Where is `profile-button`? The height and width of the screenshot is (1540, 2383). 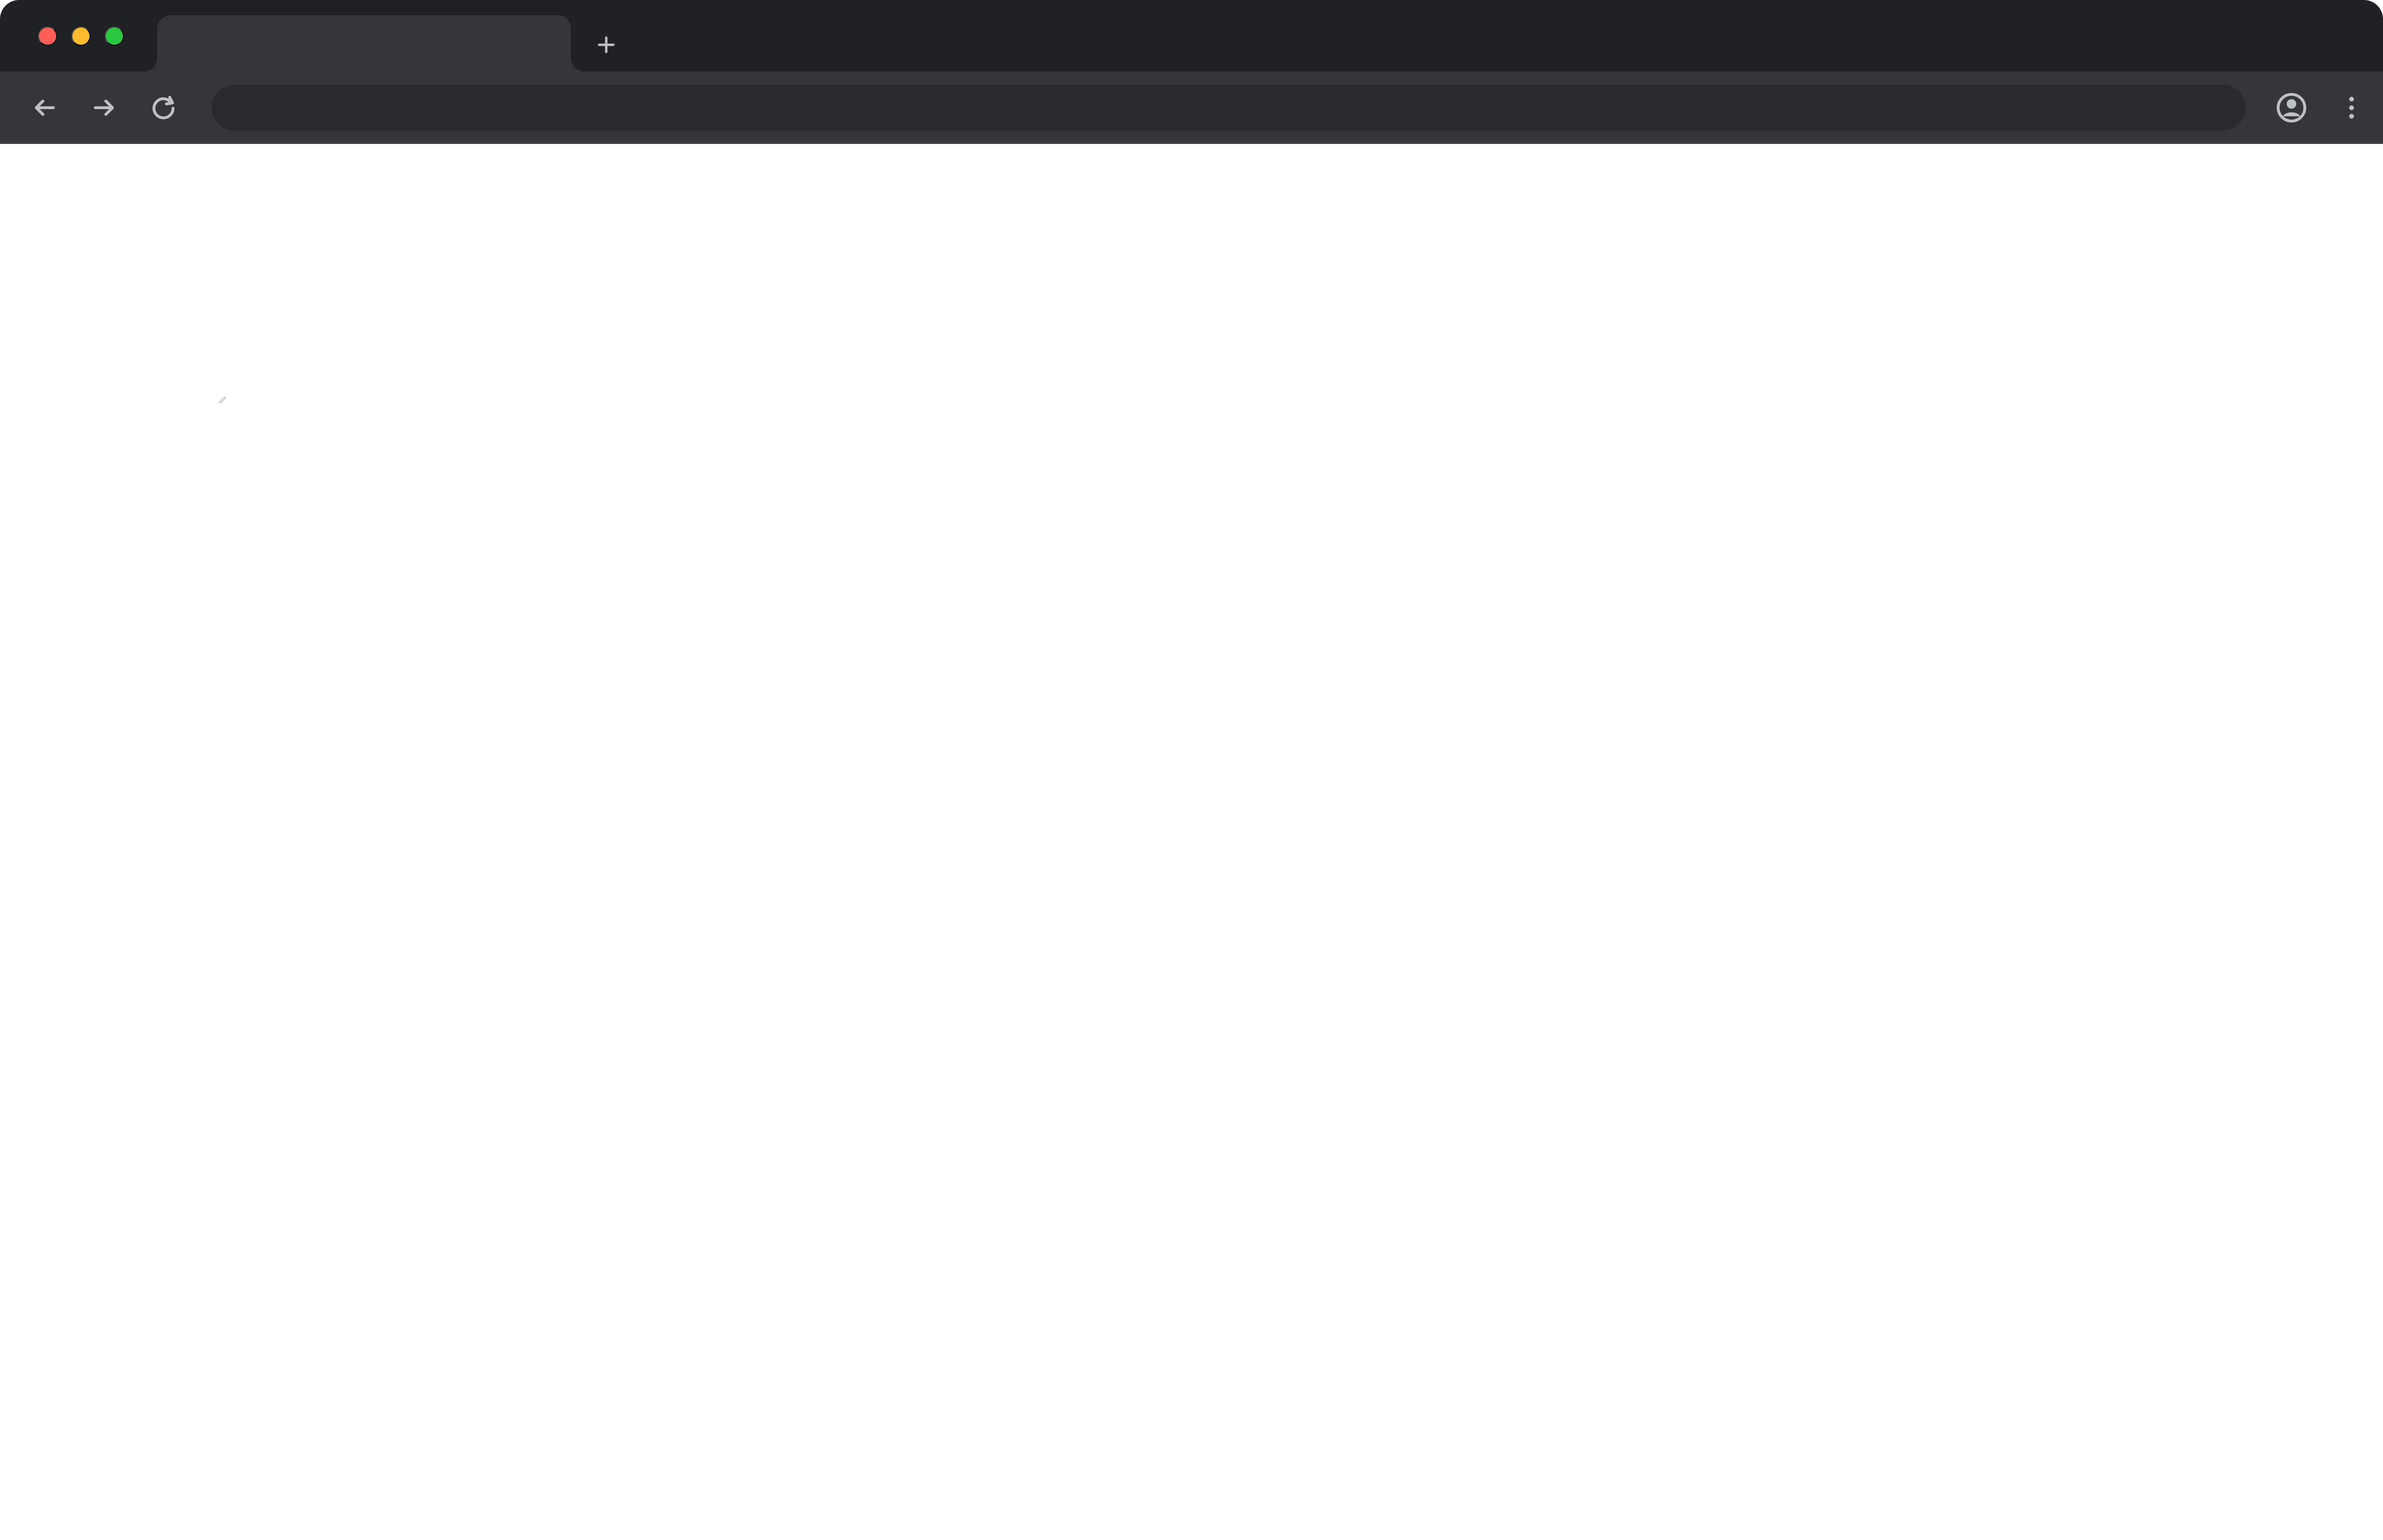 profile-button is located at coordinates (2292, 108).